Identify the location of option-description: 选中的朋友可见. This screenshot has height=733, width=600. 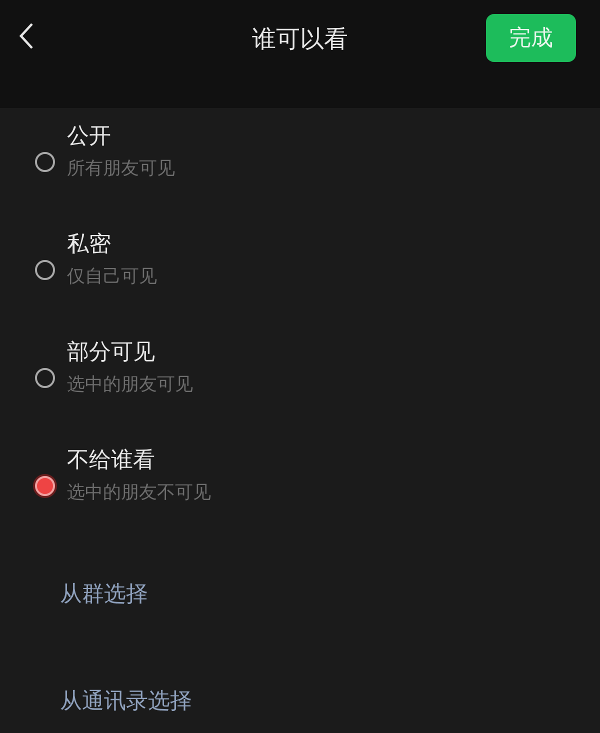
(130, 385).